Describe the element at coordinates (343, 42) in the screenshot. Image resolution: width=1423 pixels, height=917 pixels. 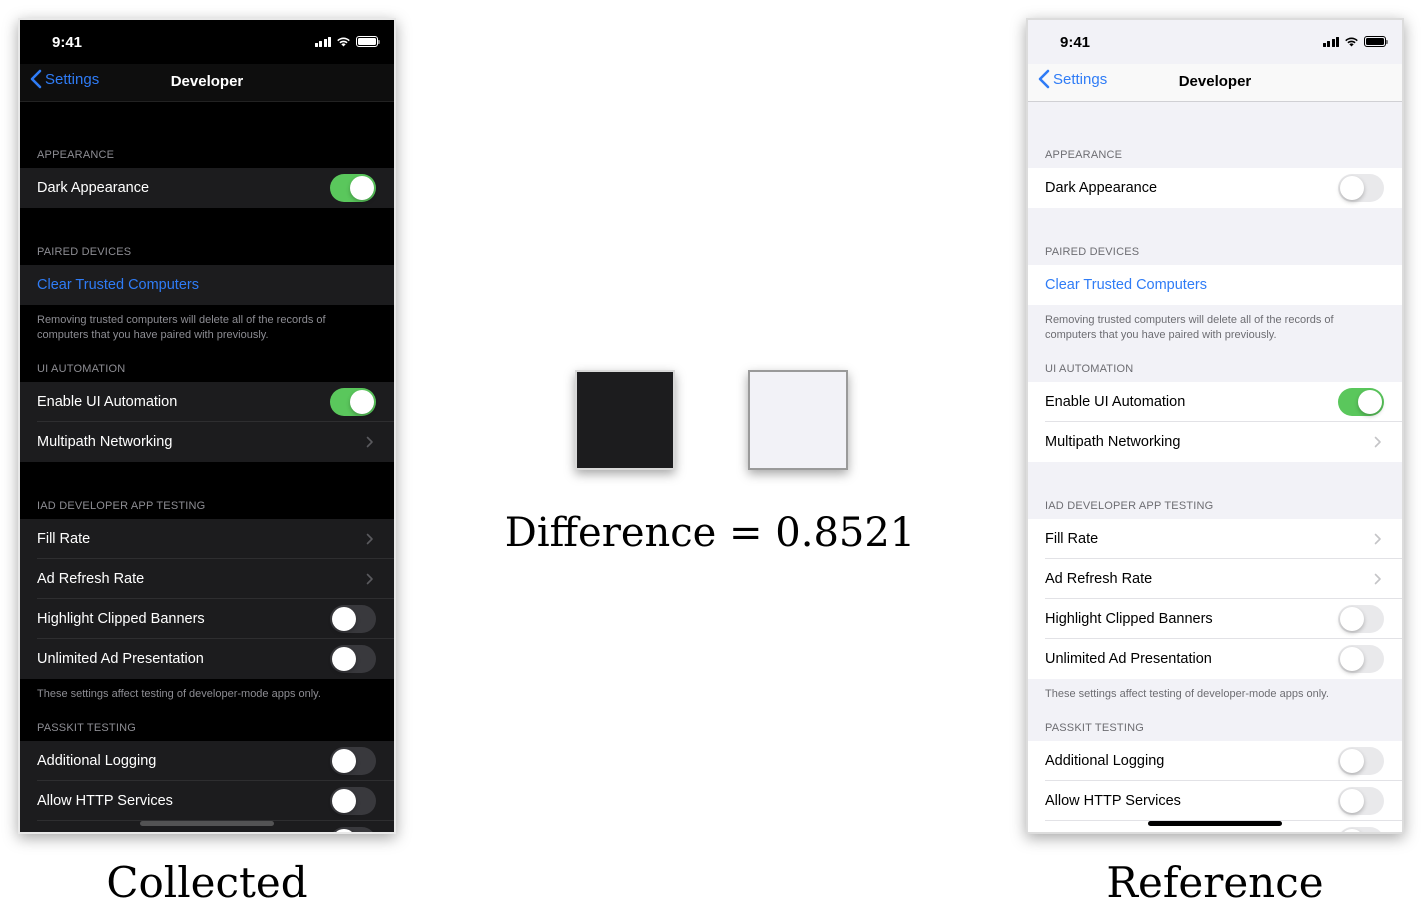
I see `wifi-icon` at that location.